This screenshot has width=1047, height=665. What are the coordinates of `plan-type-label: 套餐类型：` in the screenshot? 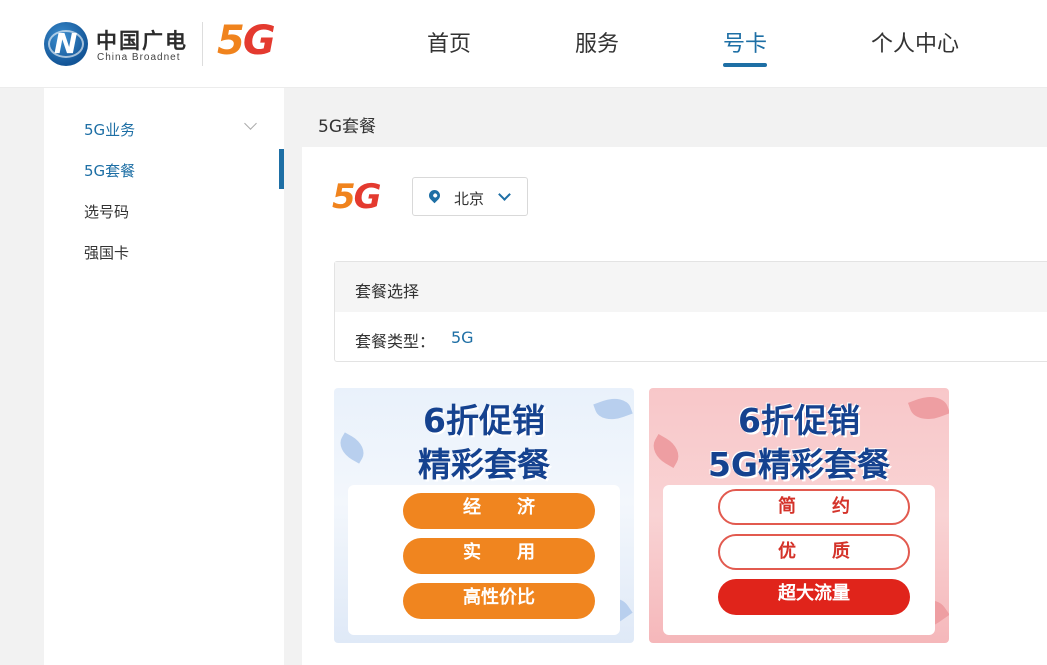 It's located at (395, 341).